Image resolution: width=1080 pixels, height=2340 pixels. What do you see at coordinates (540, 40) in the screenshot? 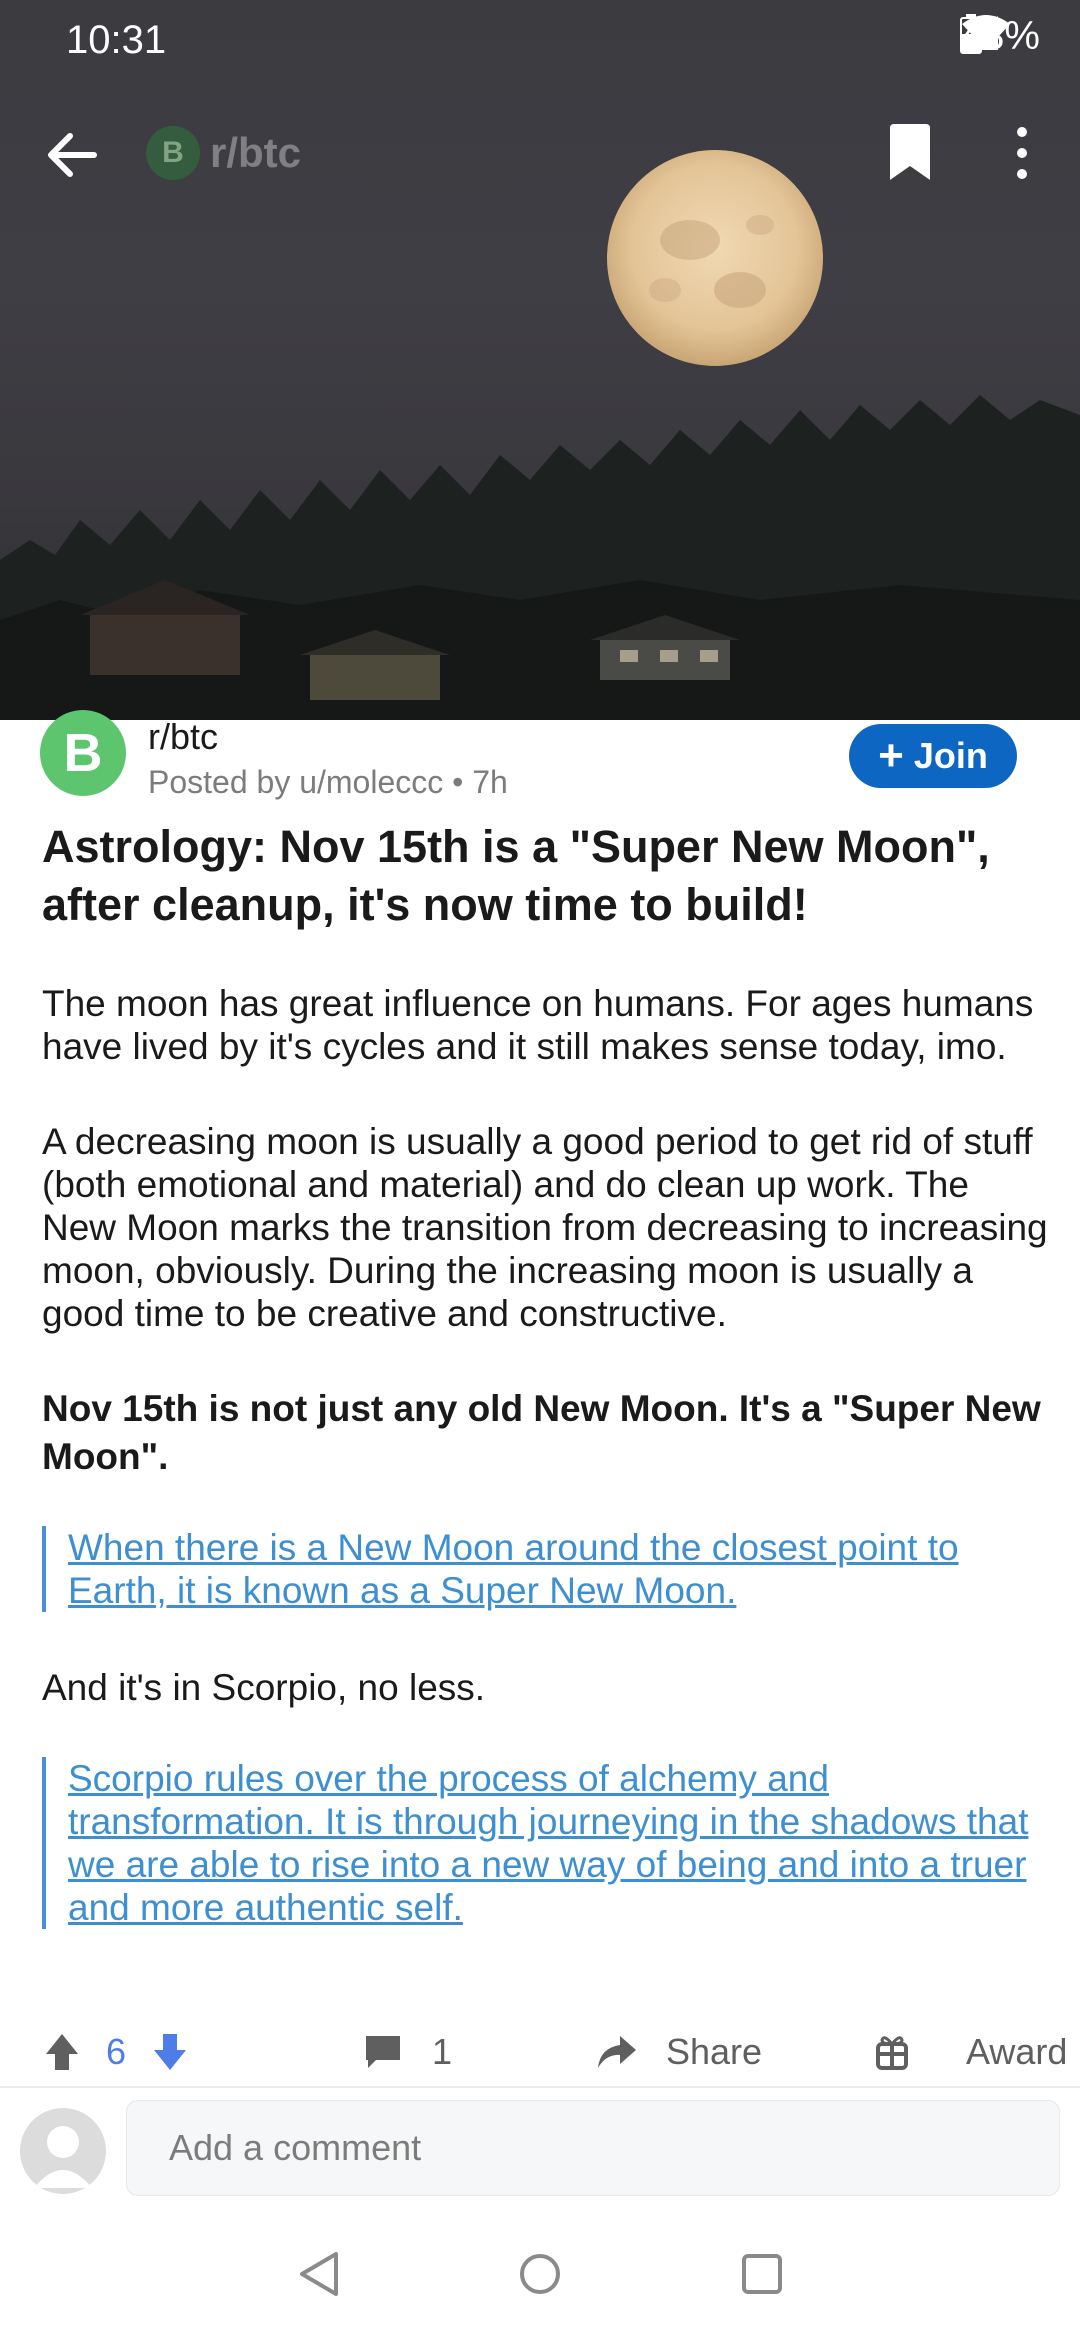
I see `status-bar: 10:31 48%` at bounding box center [540, 40].